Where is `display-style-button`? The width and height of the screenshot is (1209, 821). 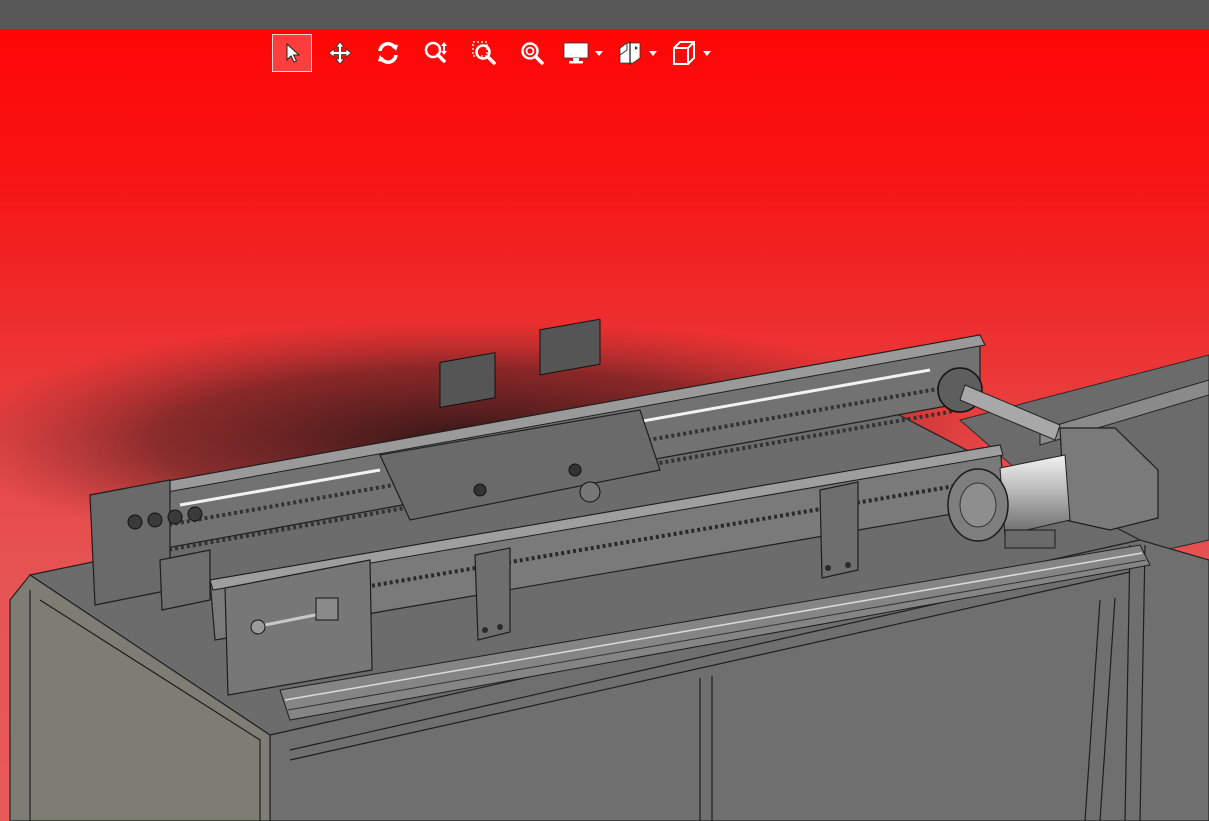
display-style-button is located at coordinates (576, 53).